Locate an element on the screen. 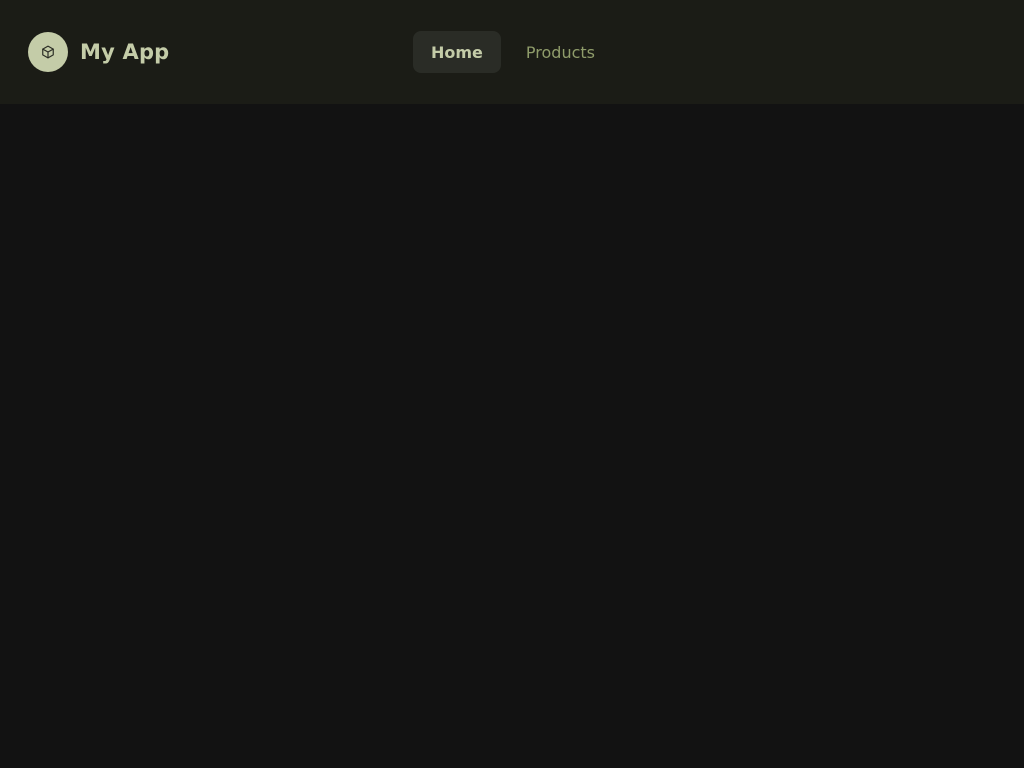 The width and height of the screenshot is (1024, 768). cube-icon is located at coordinates (48, 52).